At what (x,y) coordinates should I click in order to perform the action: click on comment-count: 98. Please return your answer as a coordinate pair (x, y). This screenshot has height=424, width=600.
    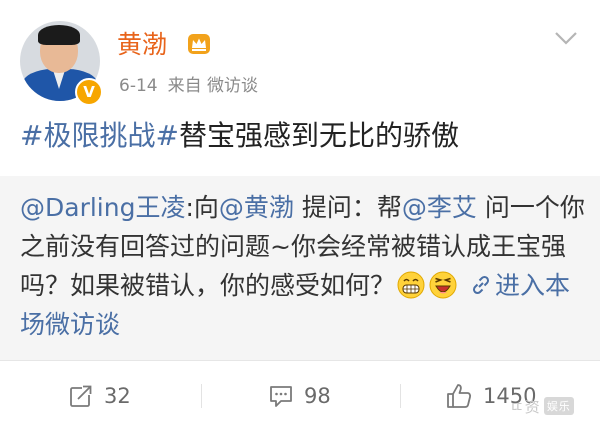
    Looking at the image, I should click on (317, 396).